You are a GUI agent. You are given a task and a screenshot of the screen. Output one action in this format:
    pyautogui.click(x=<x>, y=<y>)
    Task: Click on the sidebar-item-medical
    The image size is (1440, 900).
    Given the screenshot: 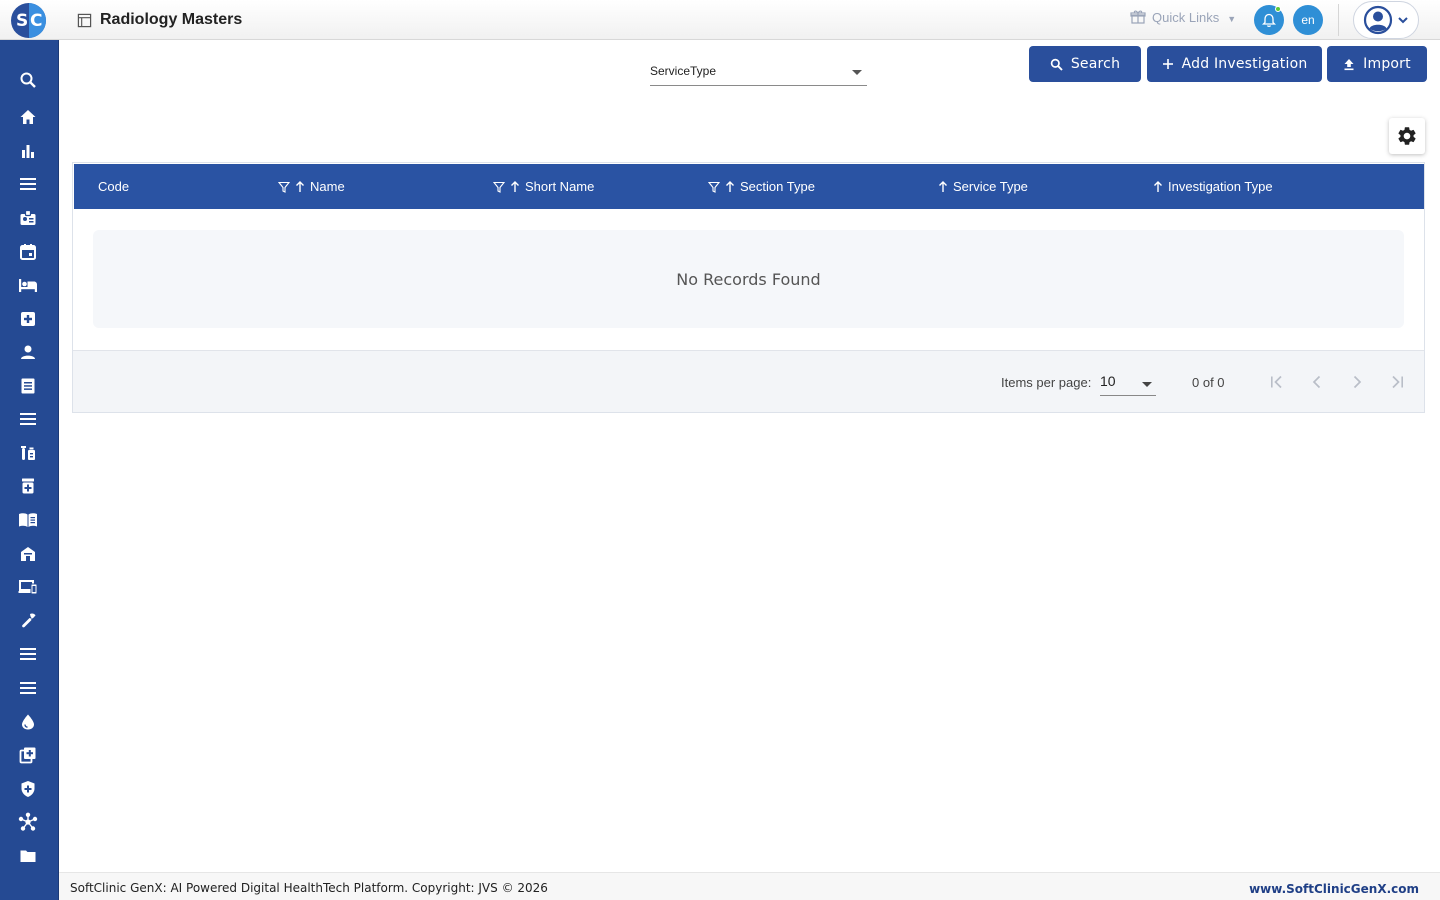 What is the action you would take?
    pyautogui.click(x=28, y=319)
    